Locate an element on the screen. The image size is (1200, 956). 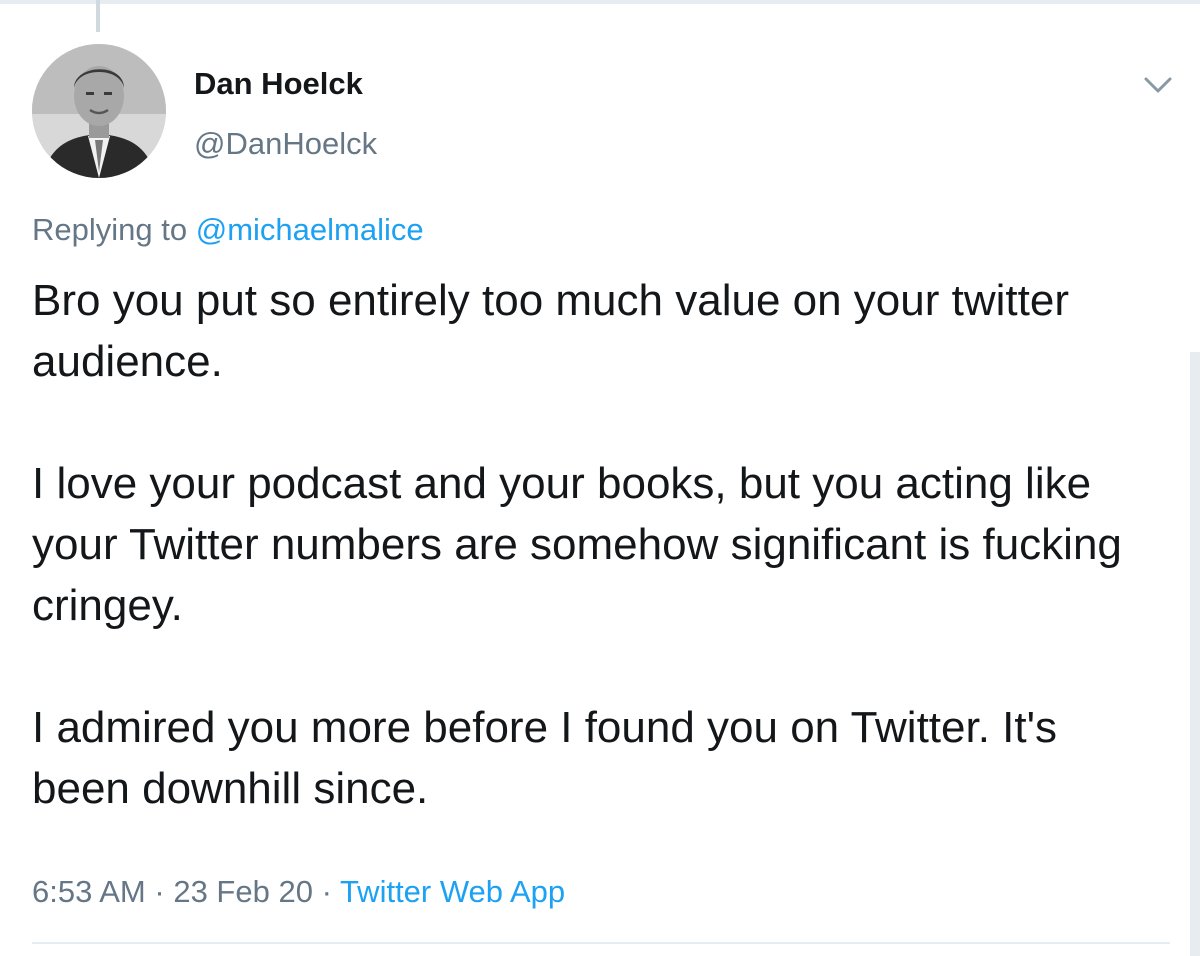
replying-to: Replying to @michaelmalice is located at coordinates (228, 230).